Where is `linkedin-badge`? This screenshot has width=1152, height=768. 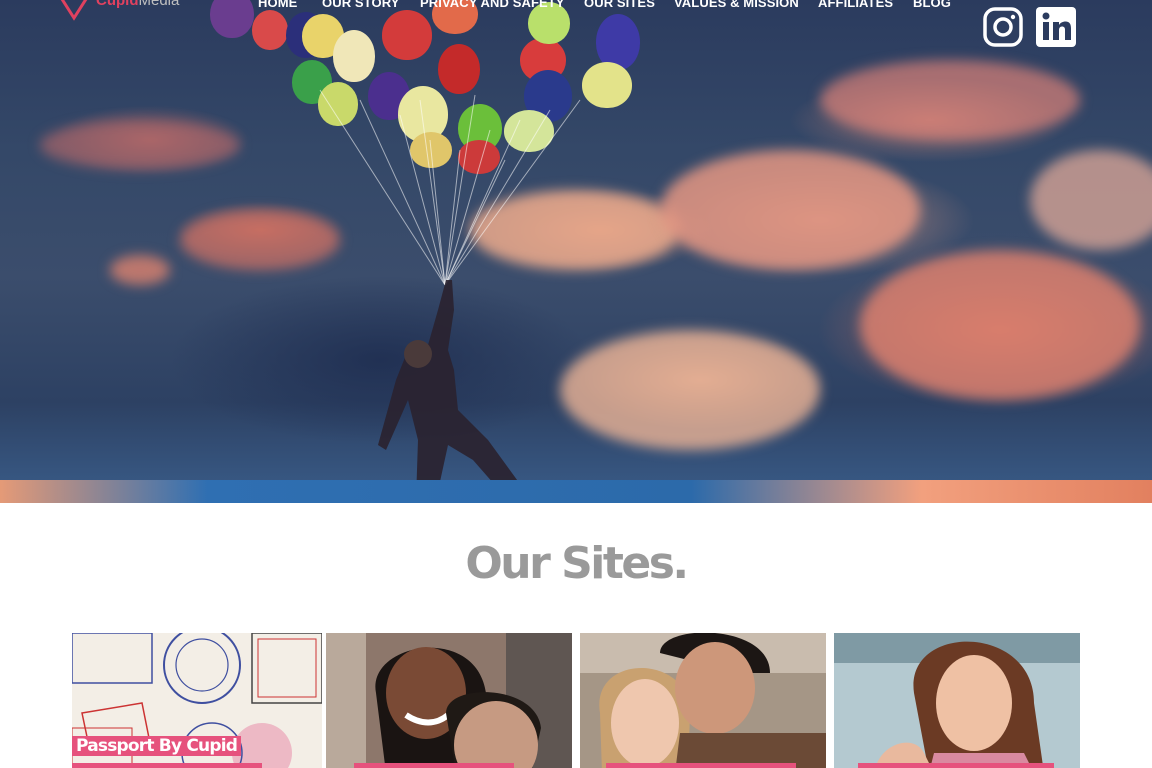 linkedin-badge is located at coordinates (1056, 27).